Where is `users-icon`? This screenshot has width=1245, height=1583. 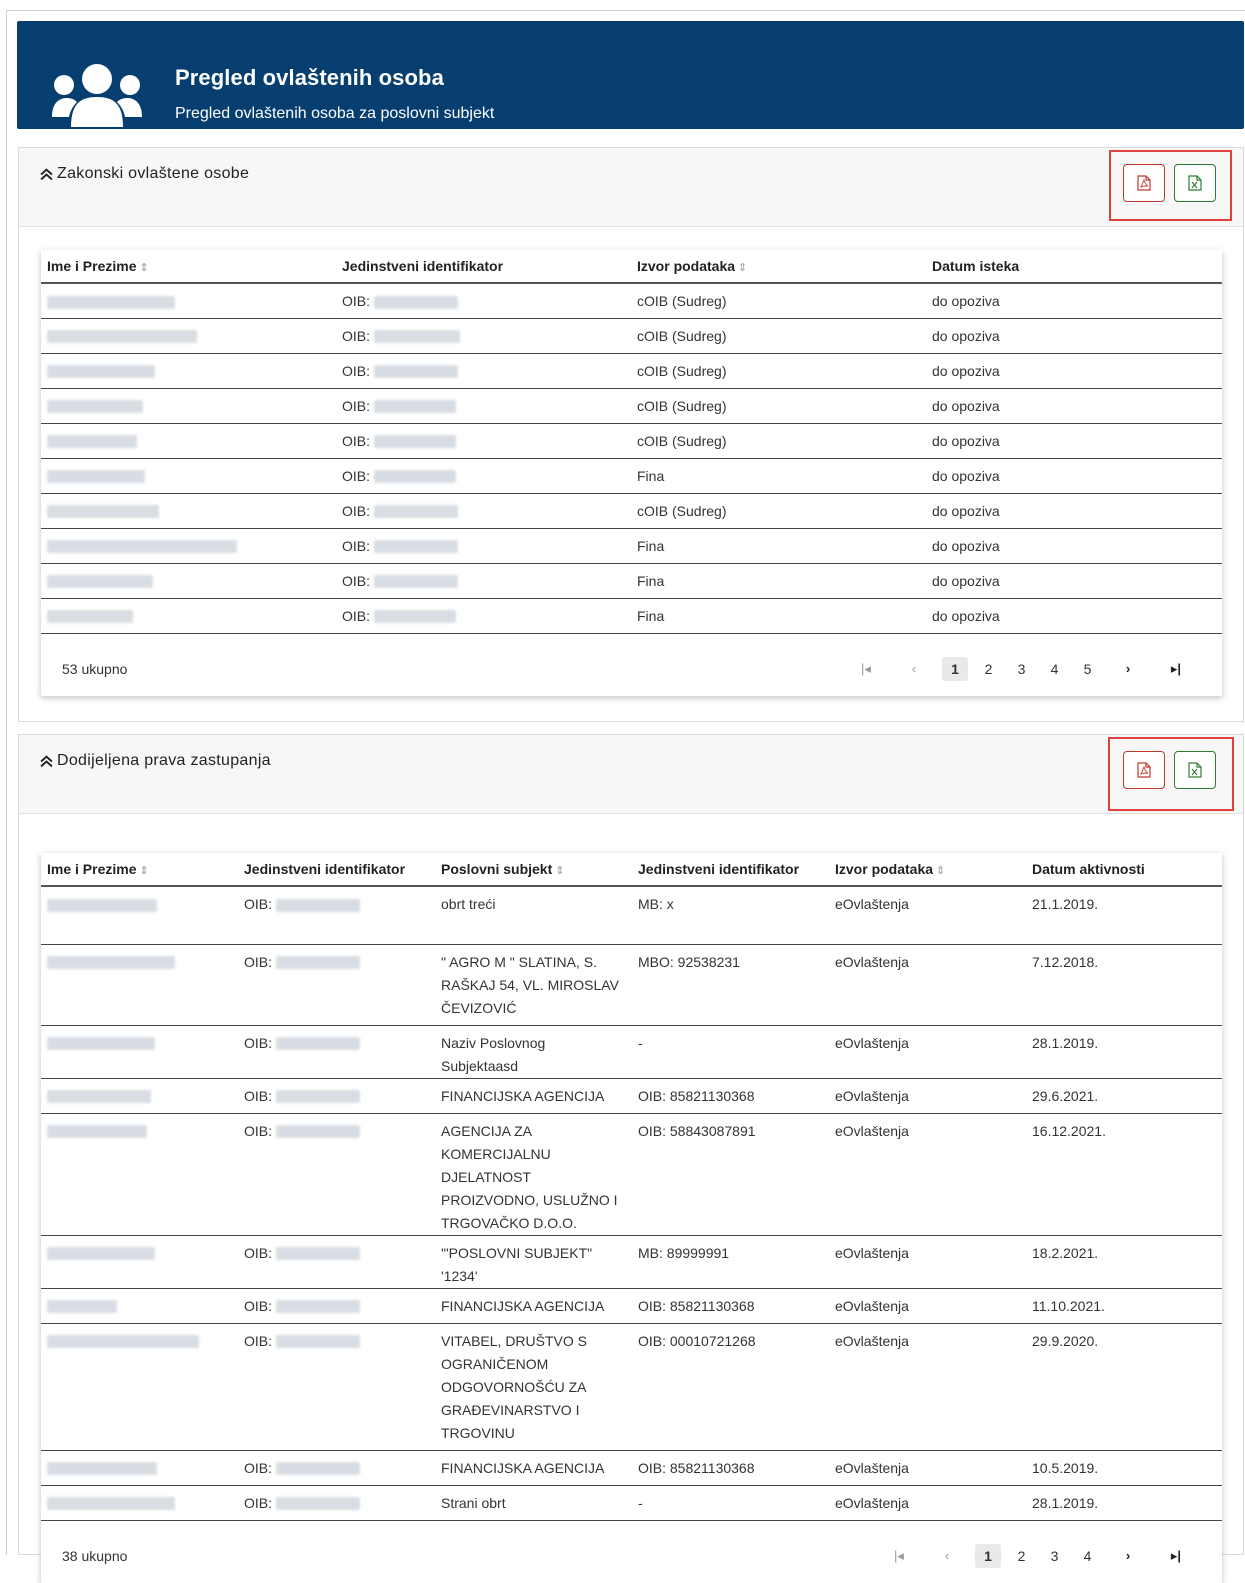
users-icon is located at coordinates (97, 95).